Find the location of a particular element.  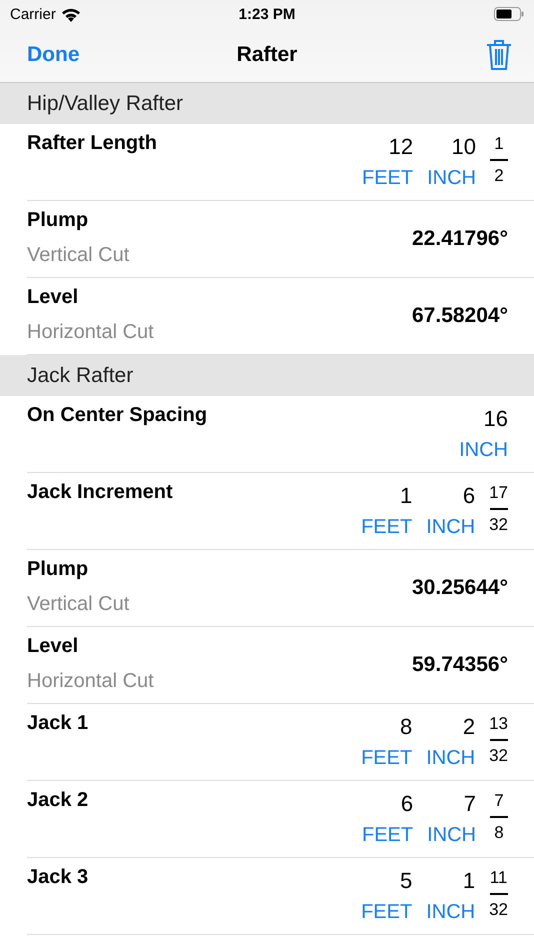

fraction-numerator: 7 is located at coordinates (499, 801).